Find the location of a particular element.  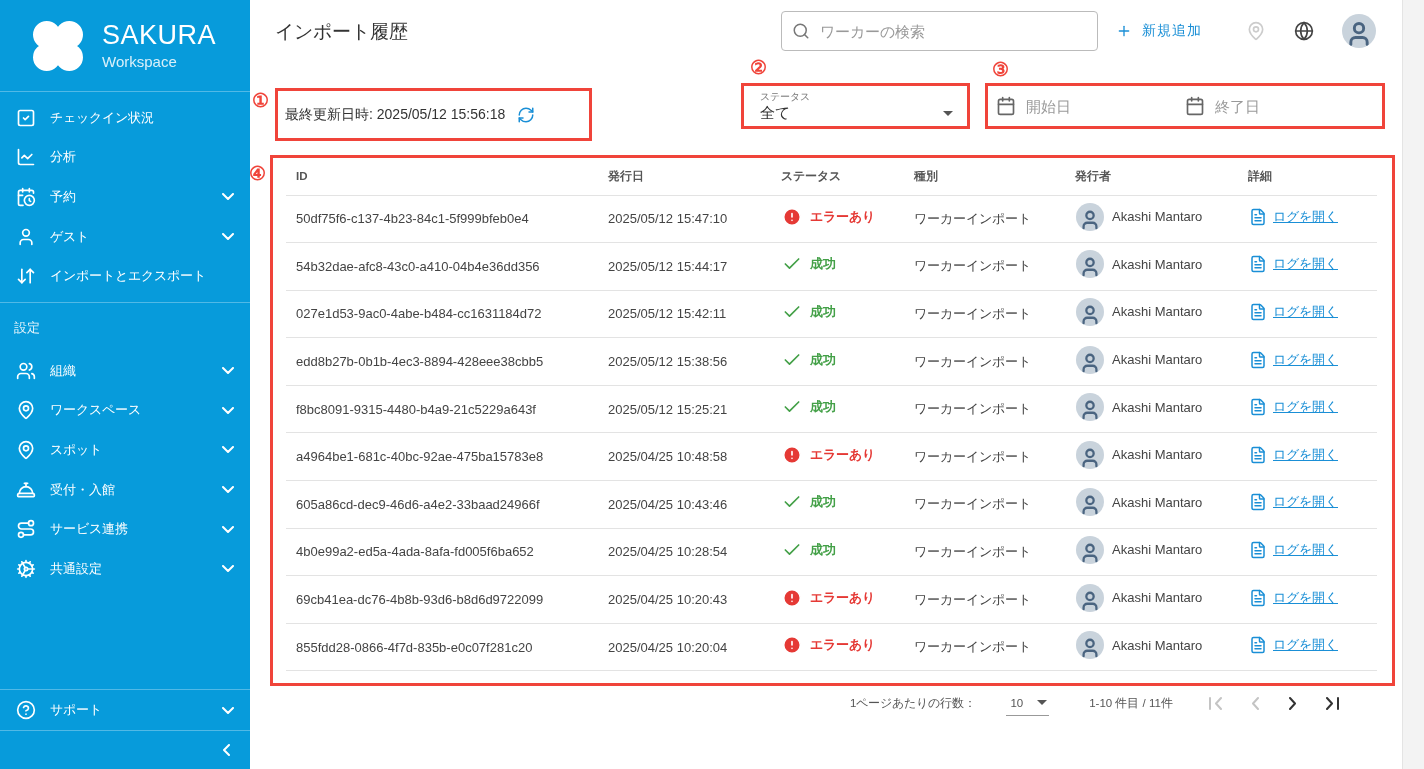

sidebar-item-label: ゲスト is located at coordinates (70, 236).